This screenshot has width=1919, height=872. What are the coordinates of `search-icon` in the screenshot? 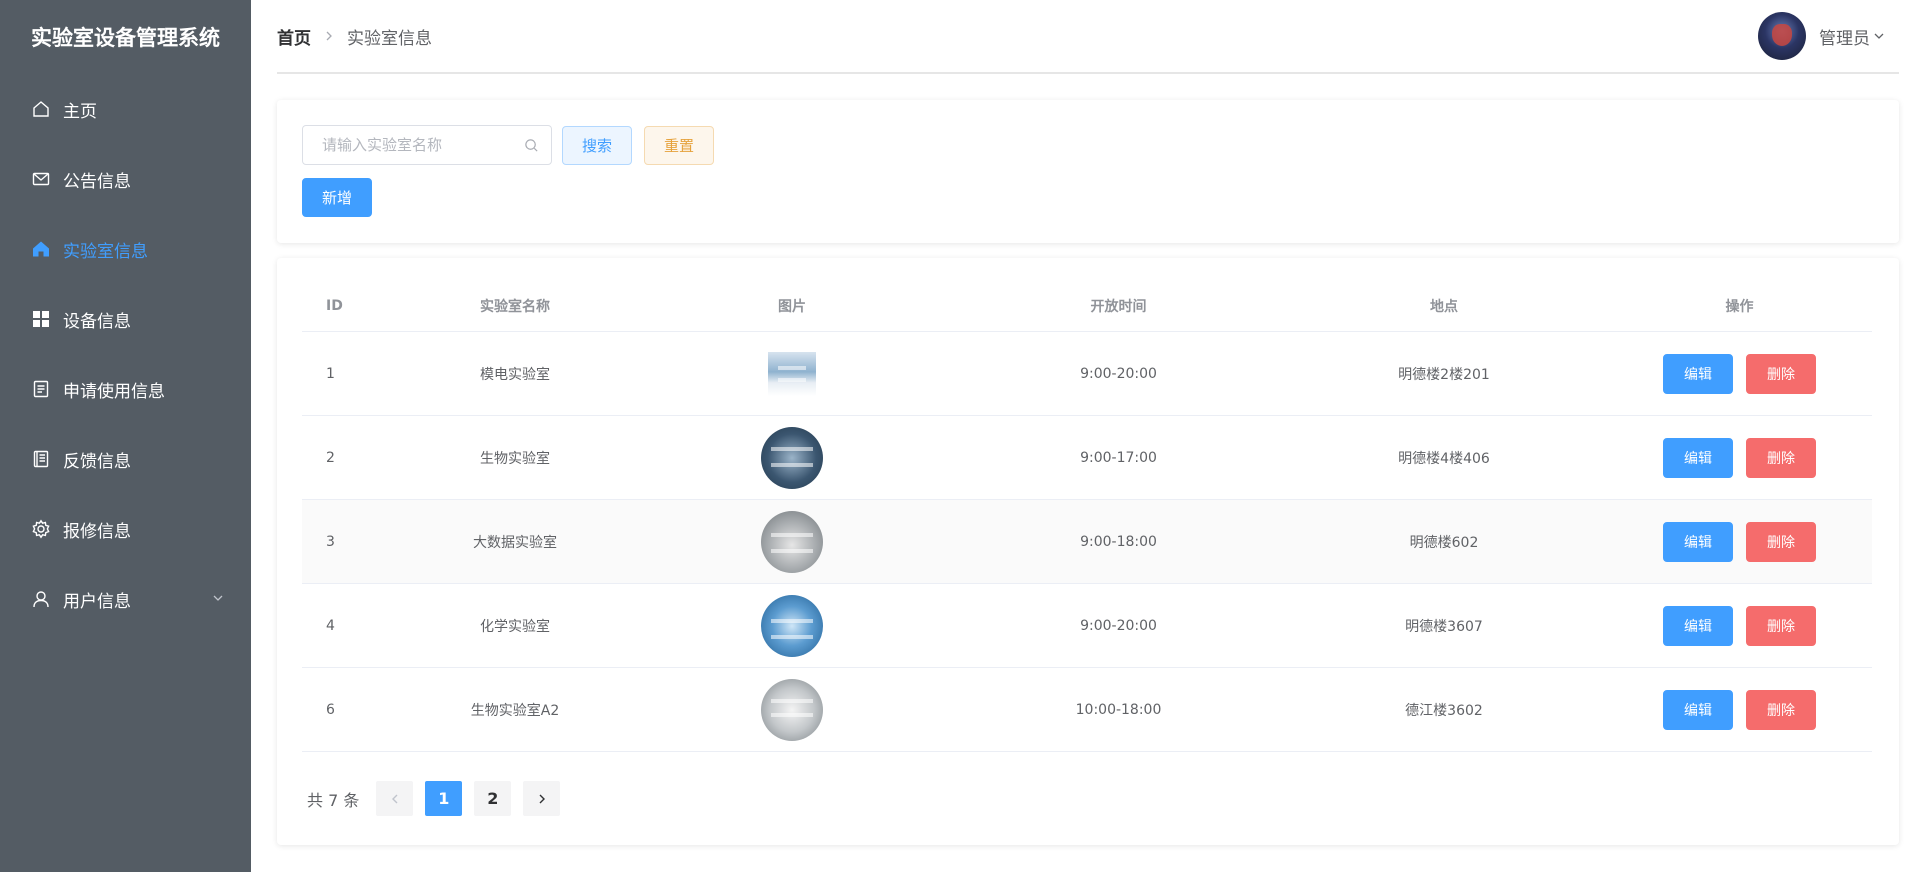 It's located at (531, 145).